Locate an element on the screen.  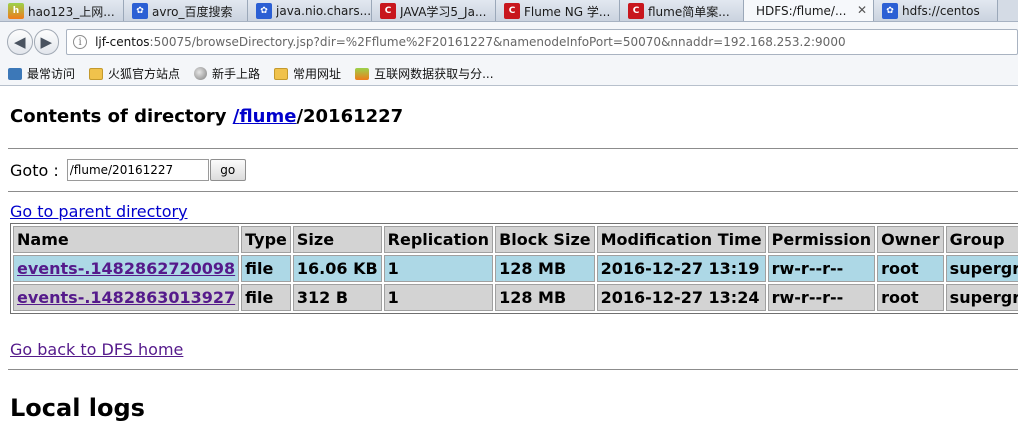
url-host: ljf-centos is located at coordinates (122, 42).